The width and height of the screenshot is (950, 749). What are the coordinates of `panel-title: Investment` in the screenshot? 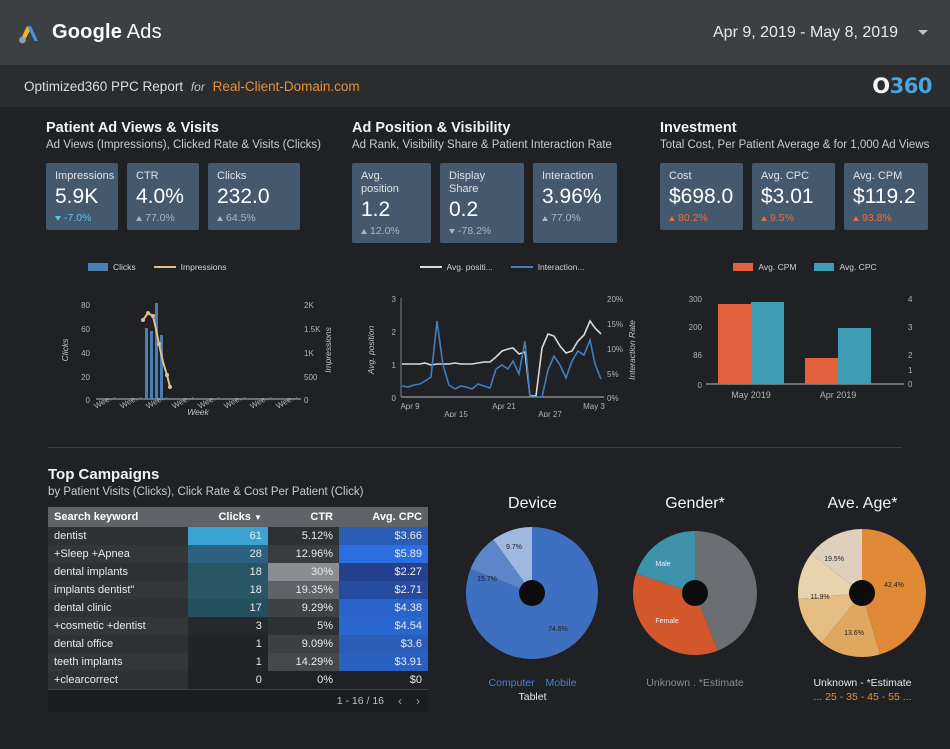 It's located at (698, 128).